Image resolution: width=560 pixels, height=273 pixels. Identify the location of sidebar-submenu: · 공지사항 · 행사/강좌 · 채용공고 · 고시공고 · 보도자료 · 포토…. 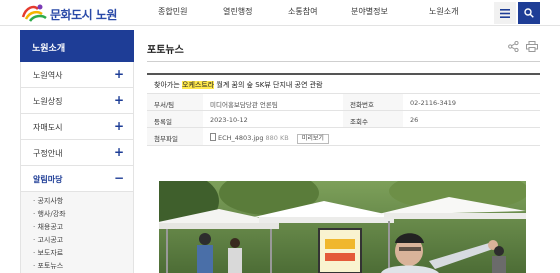
(77, 232).